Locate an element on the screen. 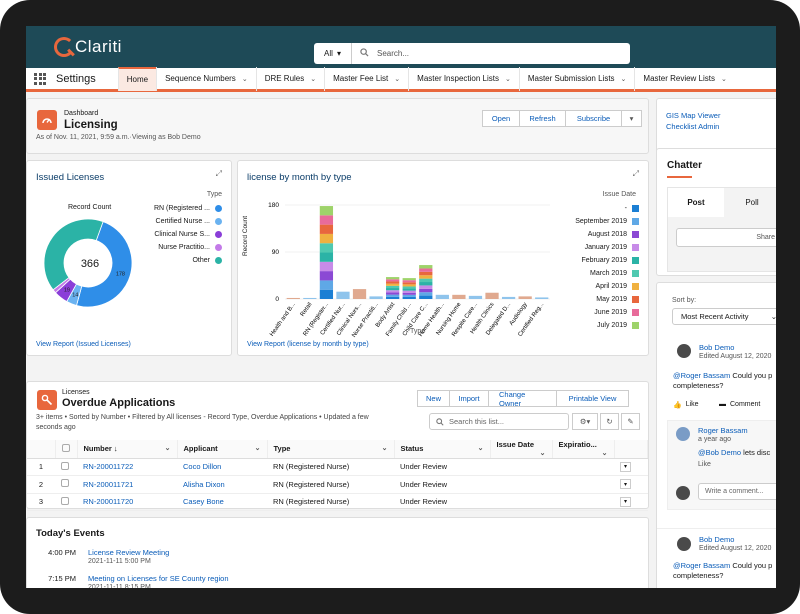 Image resolution: width=800 pixels, height=614 pixels. reply-author: Roger Bassam is located at coordinates (723, 430).